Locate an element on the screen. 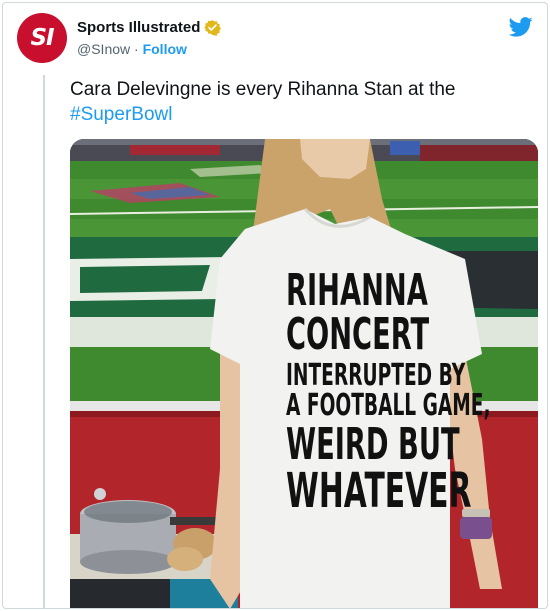 The width and height of the screenshot is (550, 611). shirt-line-1: RIHANNA is located at coordinates (357, 290).